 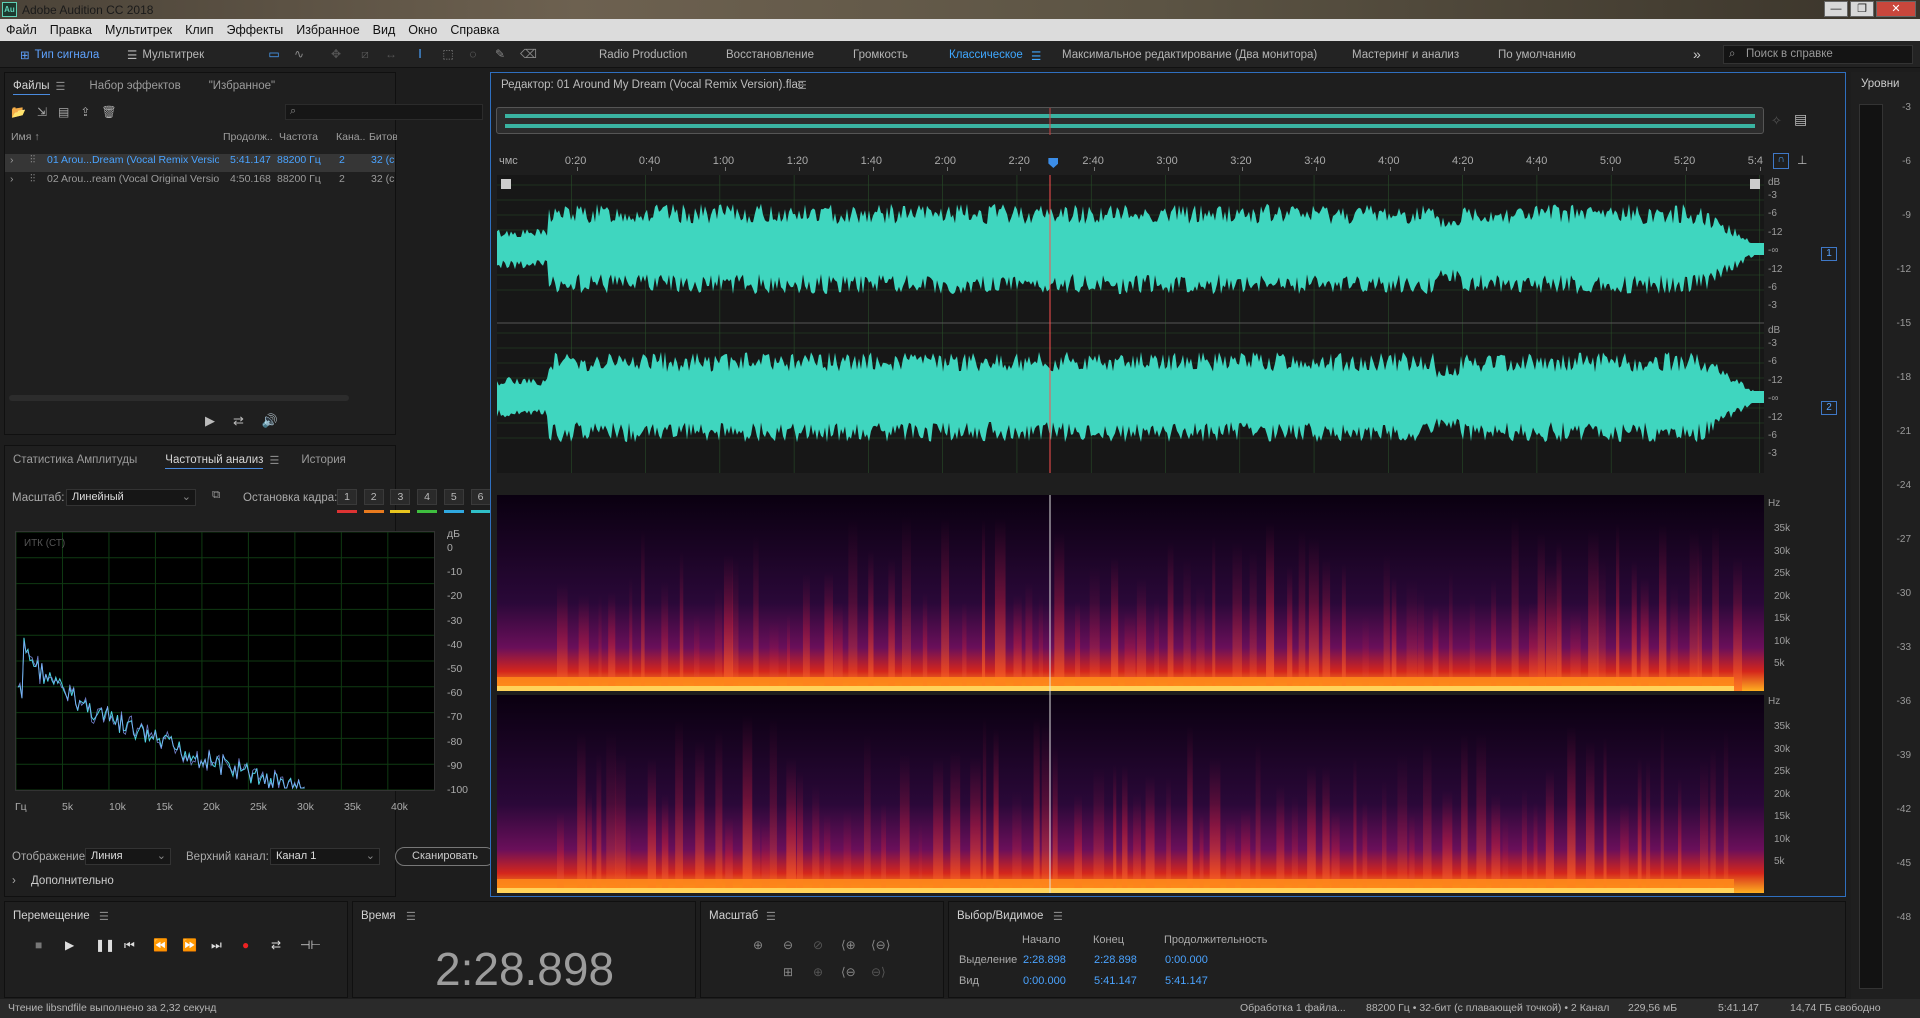 What do you see at coordinates (474, 30) in the screenshot?
I see `menu-help: Справка` at bounding box center [474, 30].